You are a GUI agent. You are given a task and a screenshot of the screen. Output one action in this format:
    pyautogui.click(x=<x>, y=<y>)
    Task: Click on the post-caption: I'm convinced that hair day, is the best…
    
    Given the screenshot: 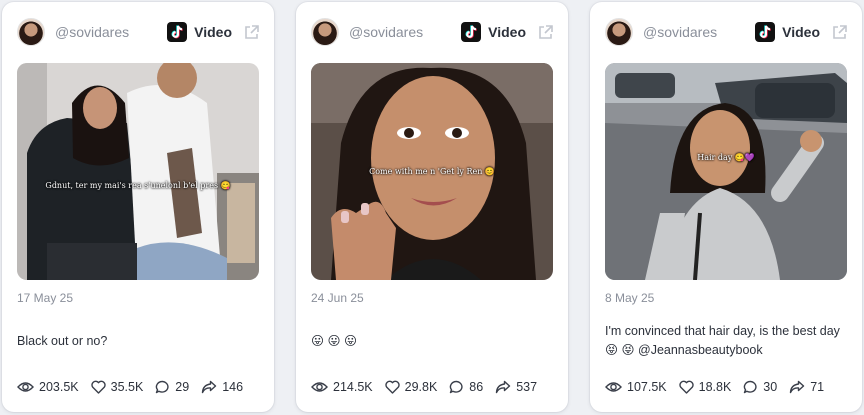 What is the action you would take?
    pyautogui.click(x=722, y=340)
    